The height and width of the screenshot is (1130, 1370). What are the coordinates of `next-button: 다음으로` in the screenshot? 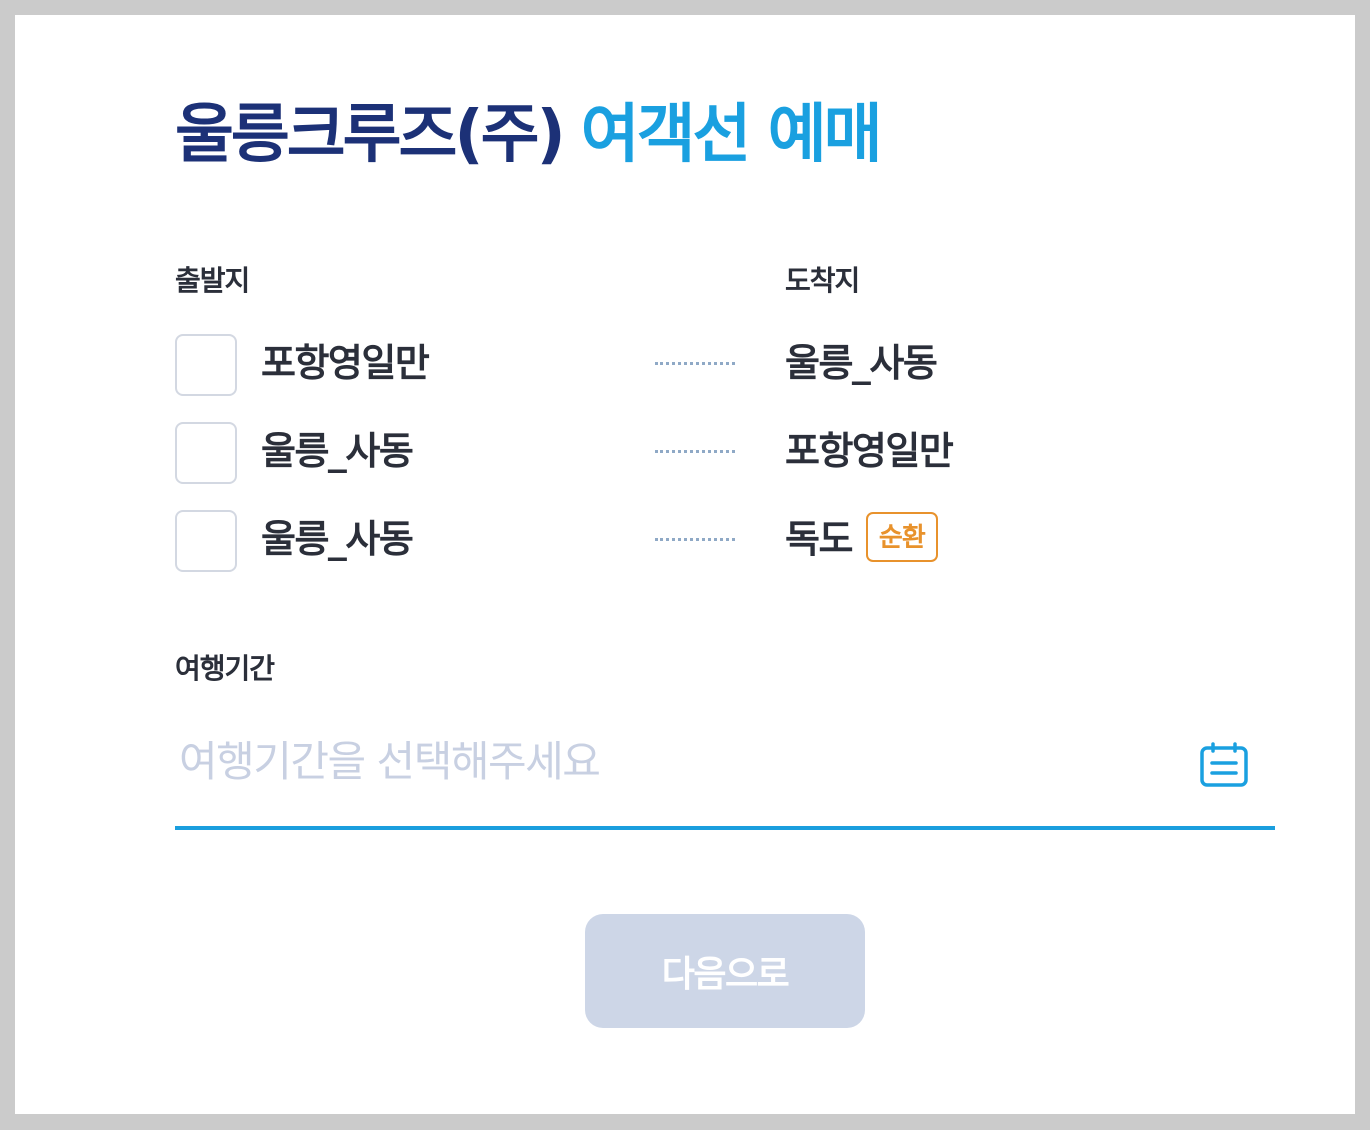 It's located at (725, 971).